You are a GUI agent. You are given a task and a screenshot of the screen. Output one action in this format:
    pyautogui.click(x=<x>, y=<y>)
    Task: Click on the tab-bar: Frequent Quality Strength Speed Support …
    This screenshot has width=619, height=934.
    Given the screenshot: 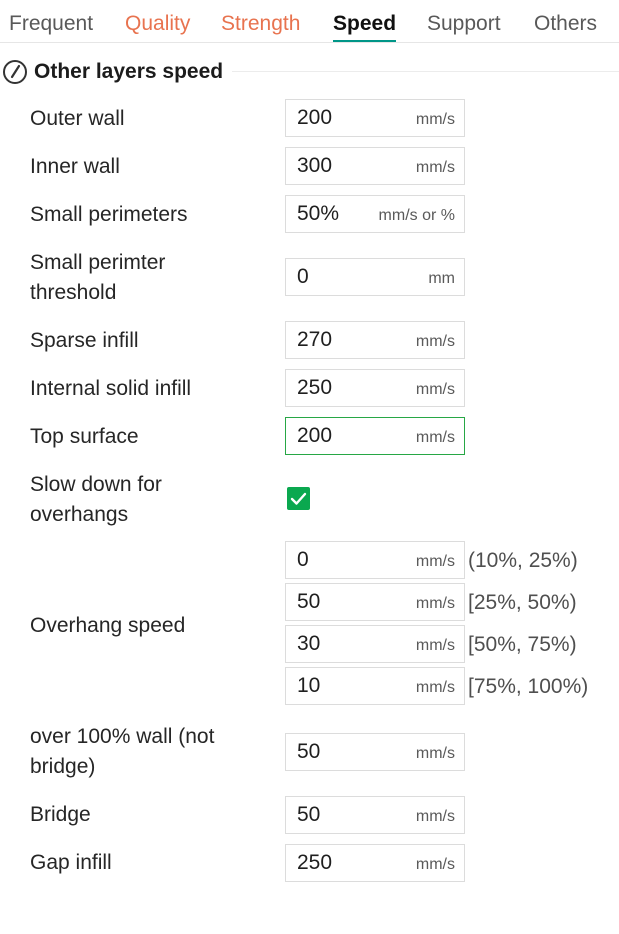 What is the action you would take?
    pyautogui.click(x=309, y=21)
    